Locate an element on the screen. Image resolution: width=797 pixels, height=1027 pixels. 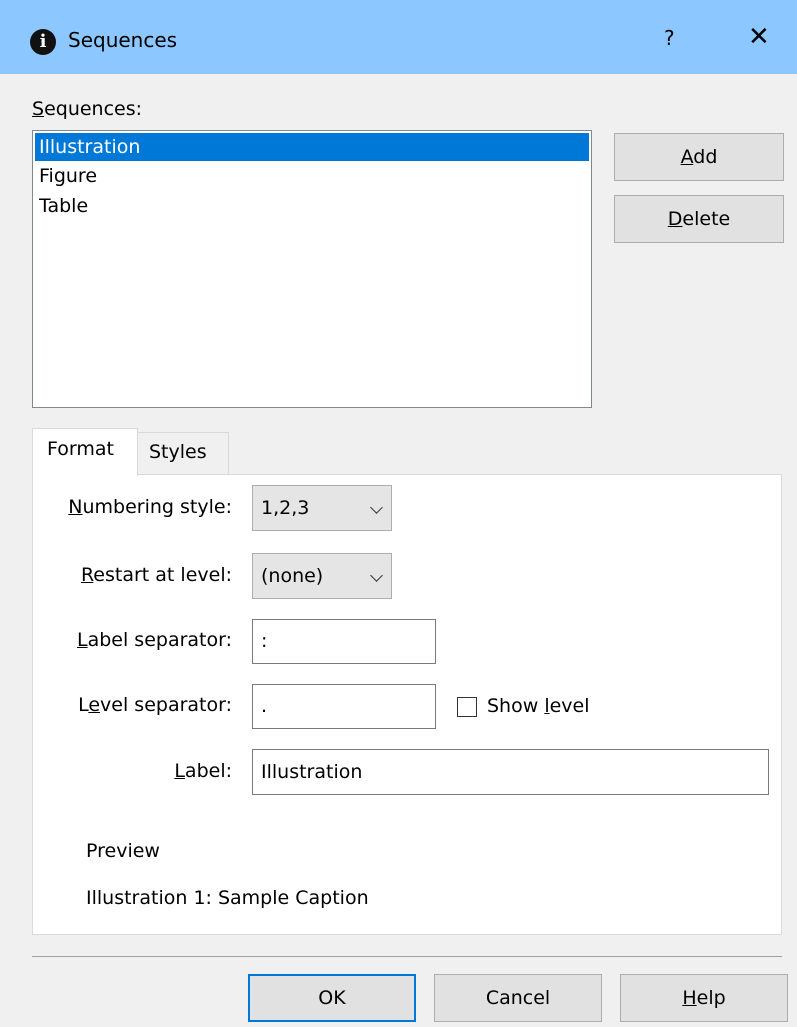
title-bar: i Sequences ? ✕ is located at coordinates (398, 37).